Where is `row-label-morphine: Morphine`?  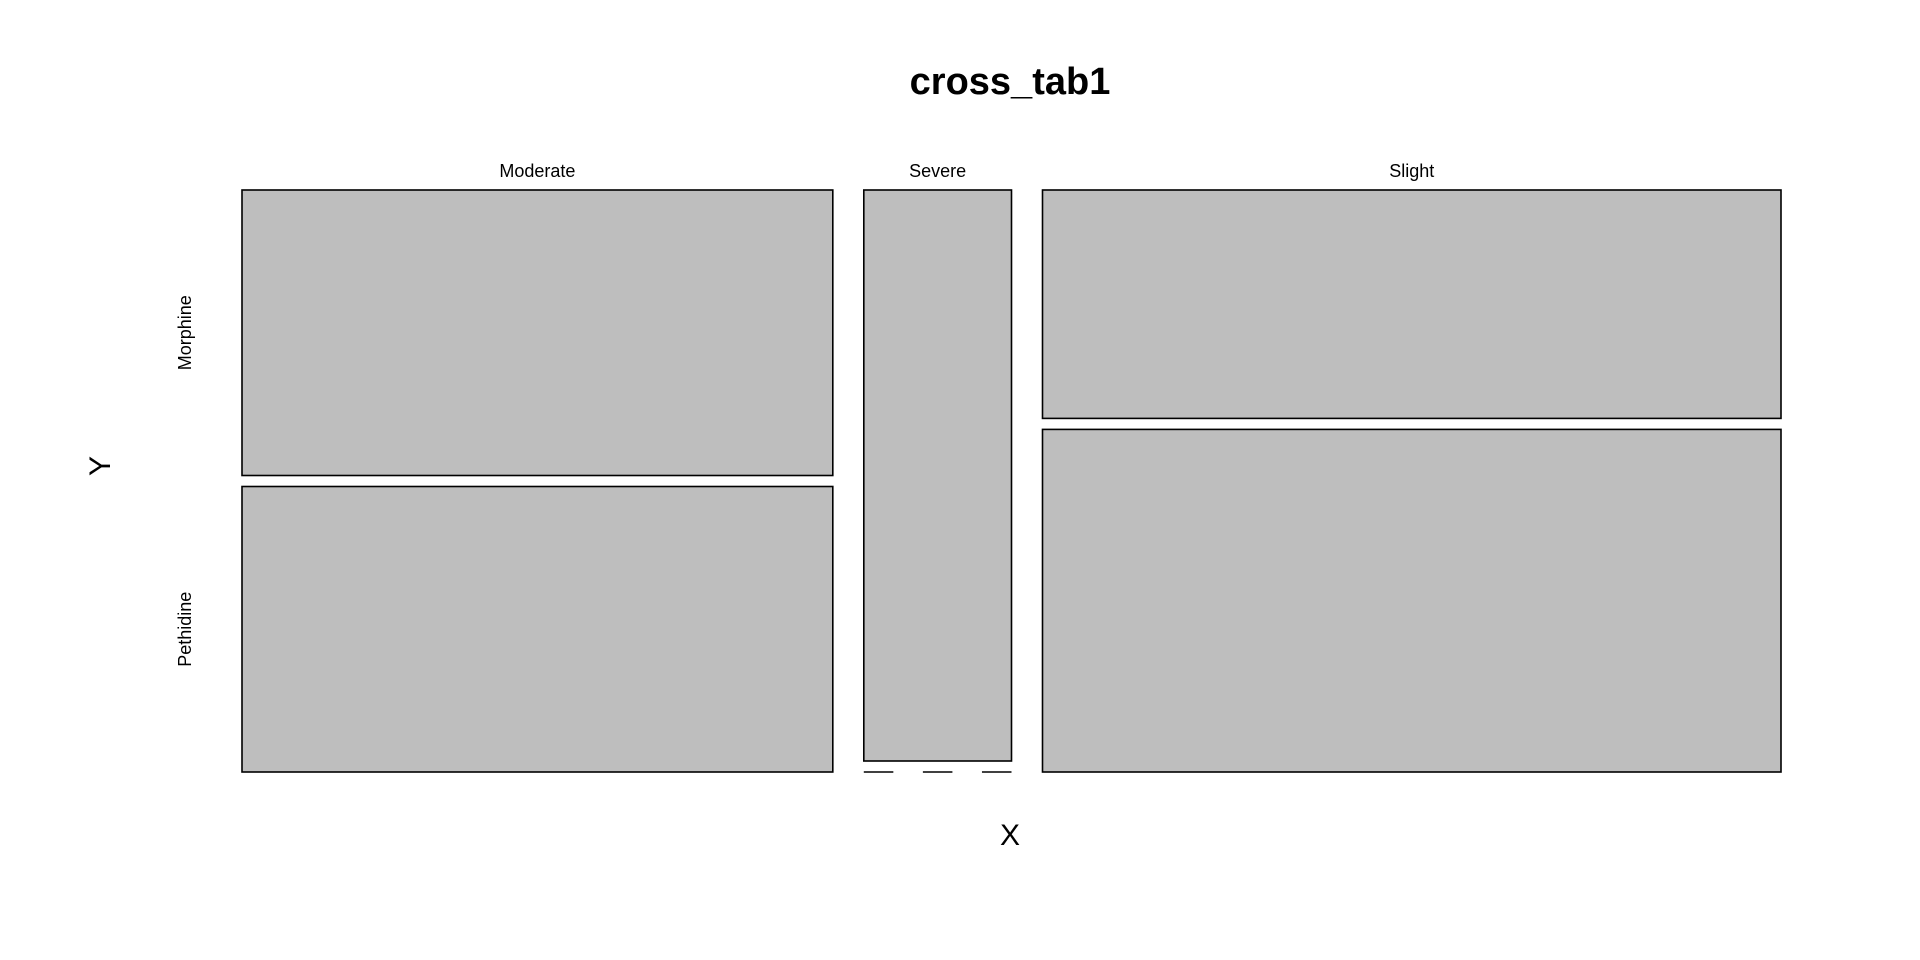
row-label-morphine: Morphine is located at coordinates (185, 332).